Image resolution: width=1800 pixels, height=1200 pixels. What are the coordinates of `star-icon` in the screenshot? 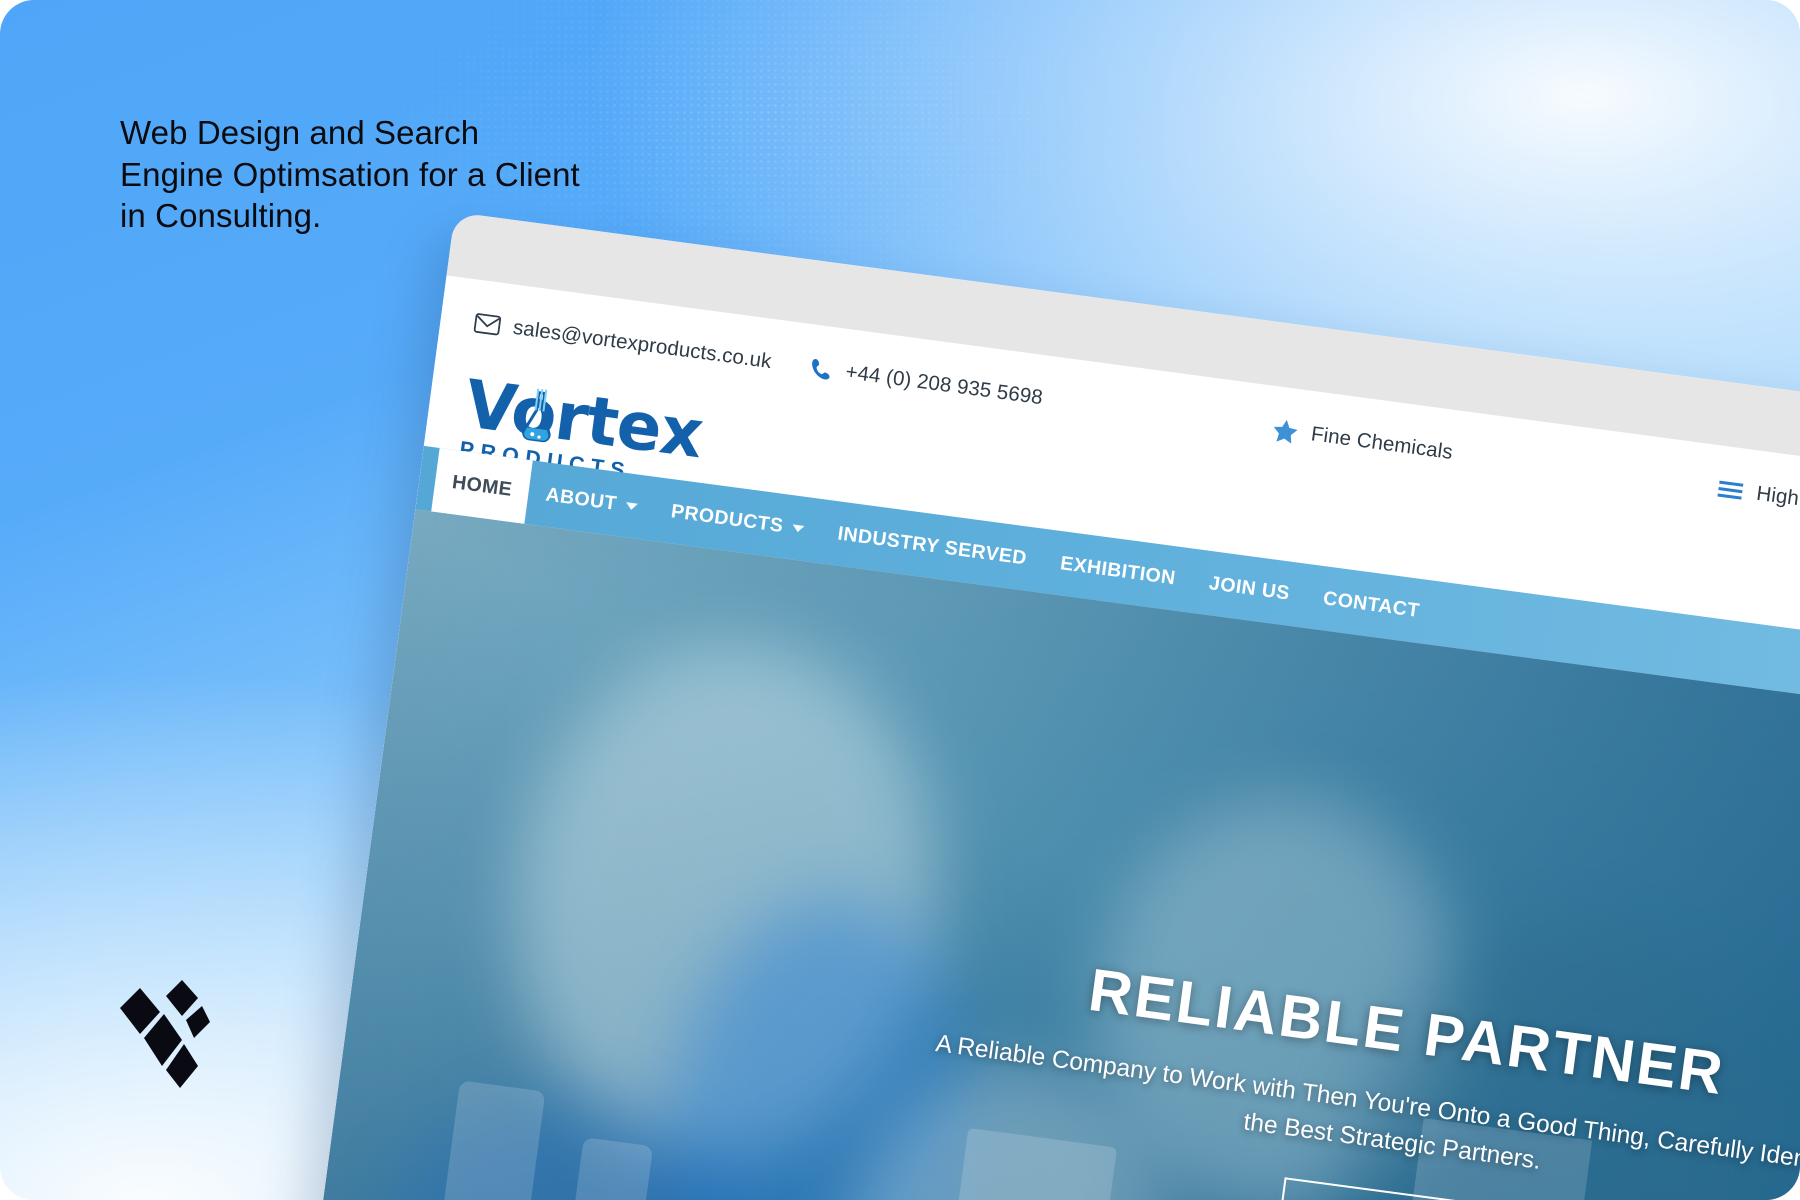 It's located at (1285, 431).